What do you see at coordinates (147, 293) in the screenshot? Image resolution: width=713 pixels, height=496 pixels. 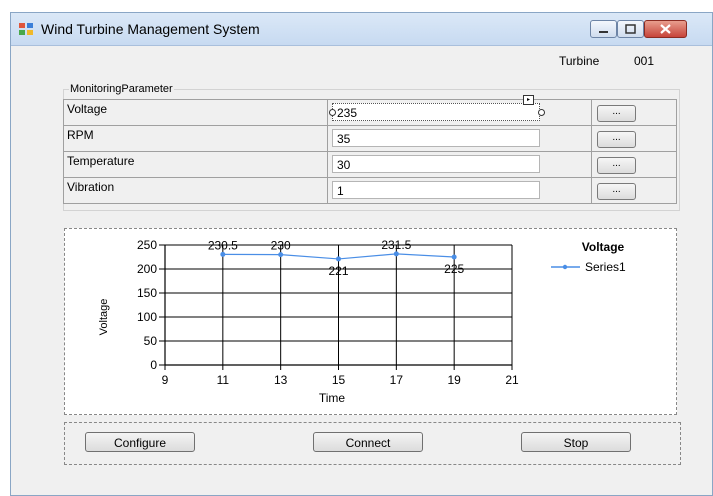 I see `y-tick-label: 150` at bounding box center [147, 293].